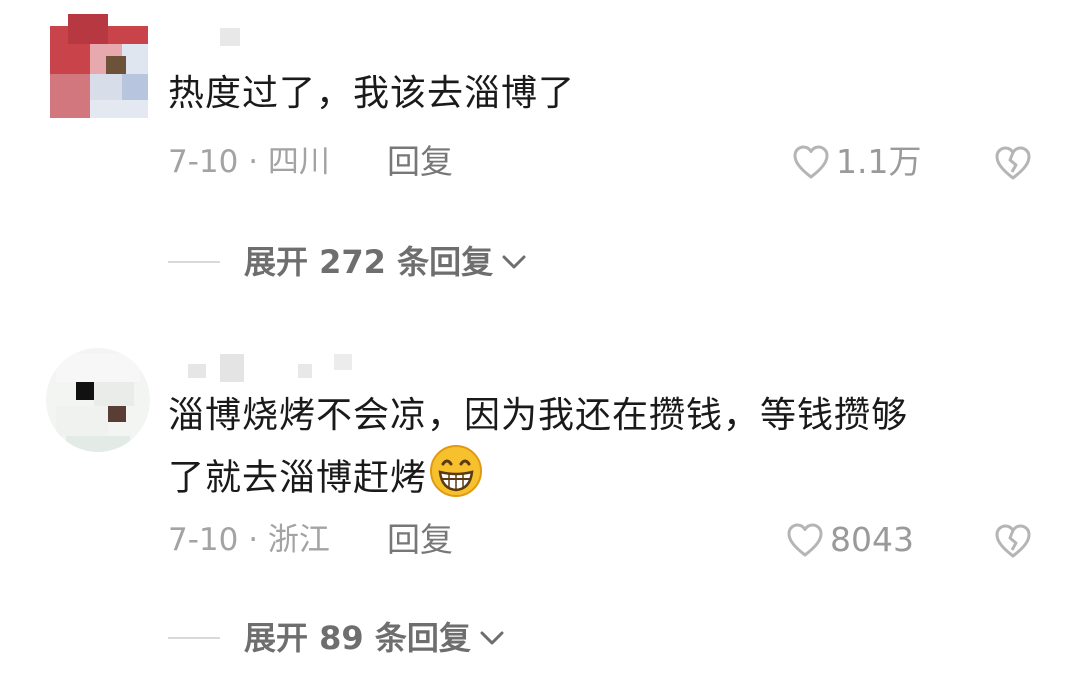  I want to click on like-count: 8043, so click(872, 539).